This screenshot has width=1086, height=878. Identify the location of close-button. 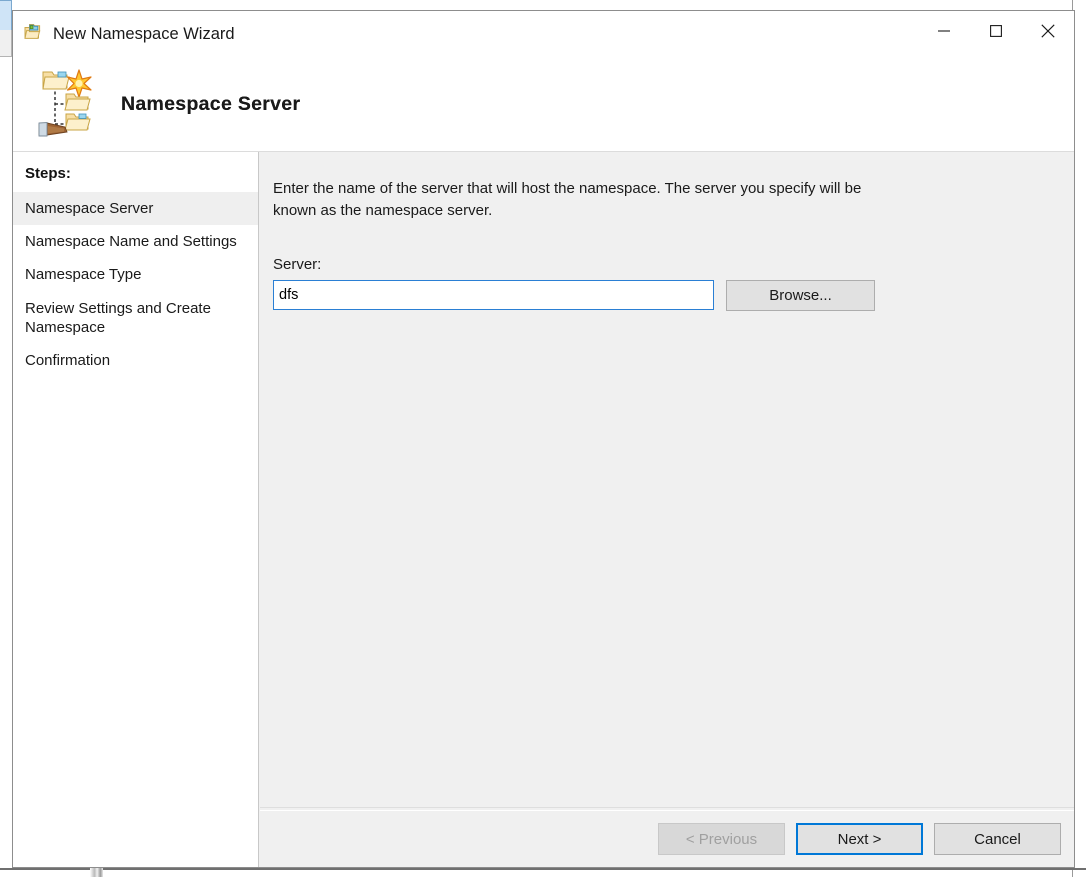
(1048, 32).